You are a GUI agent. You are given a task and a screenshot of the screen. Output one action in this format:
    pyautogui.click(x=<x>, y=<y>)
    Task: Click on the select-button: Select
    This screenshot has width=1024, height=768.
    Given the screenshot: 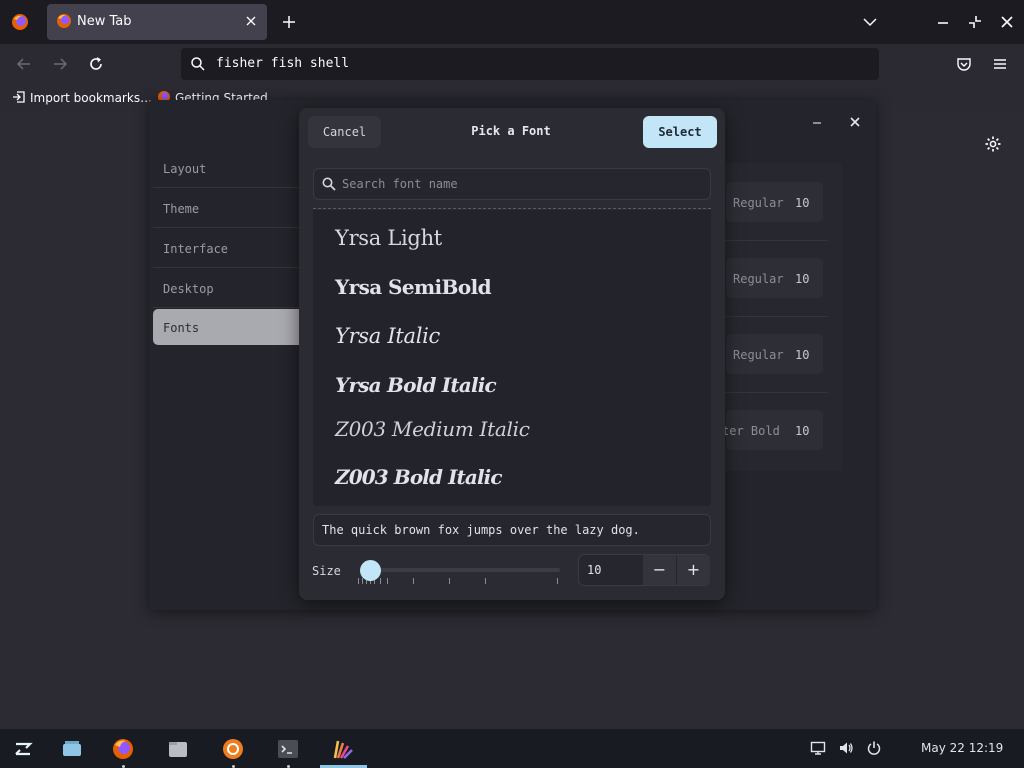 What is the action you would take?
    pyautogui.click(x=680, y=132)
    